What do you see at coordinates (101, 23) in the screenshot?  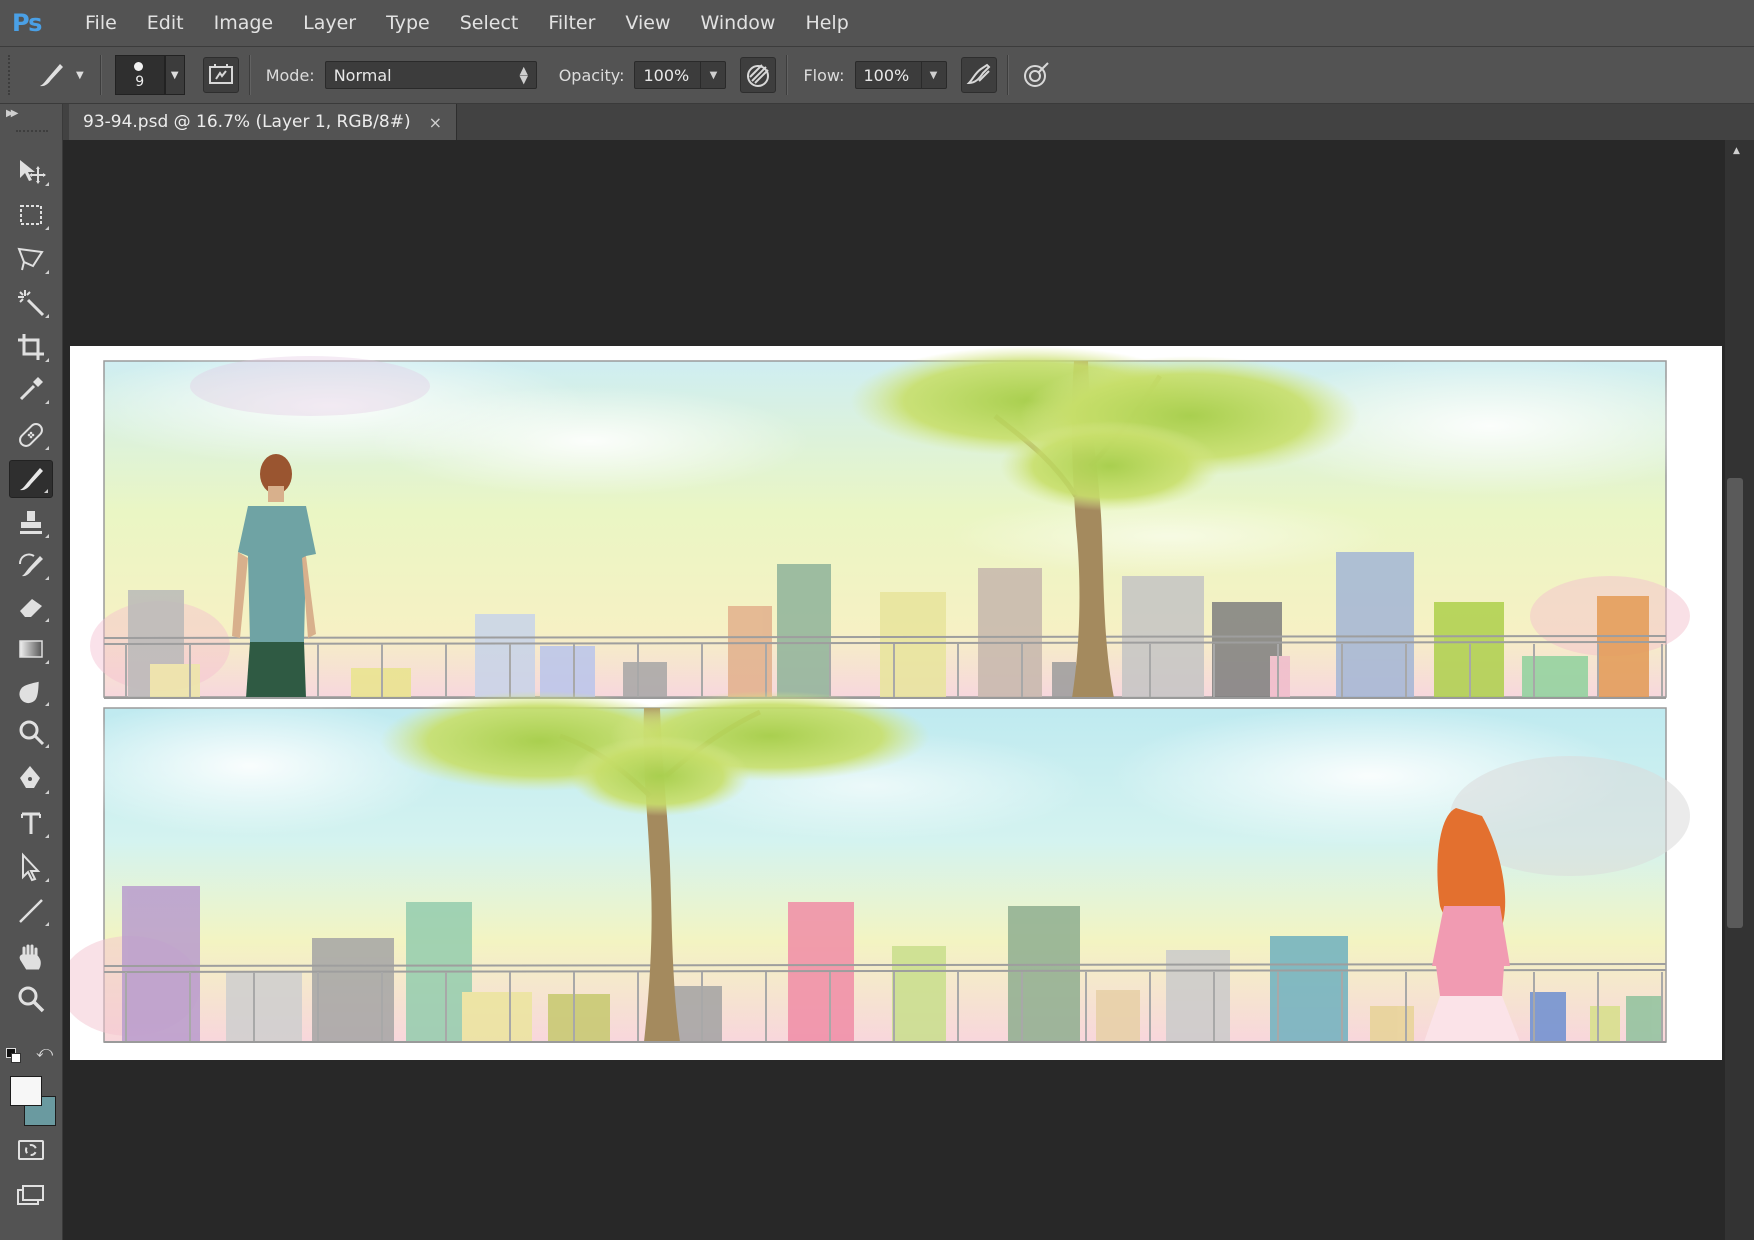 I see `menu-file: File` at bounding box center [101, 23].